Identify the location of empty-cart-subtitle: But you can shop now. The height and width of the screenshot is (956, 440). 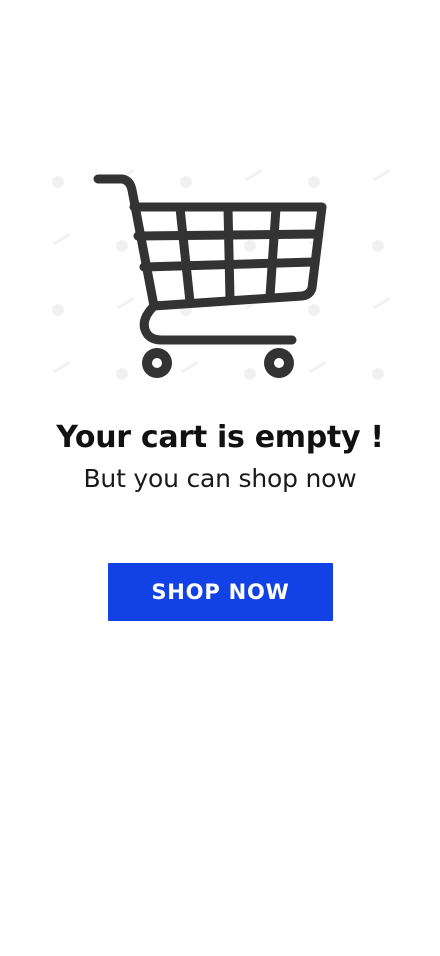
(220, 478).